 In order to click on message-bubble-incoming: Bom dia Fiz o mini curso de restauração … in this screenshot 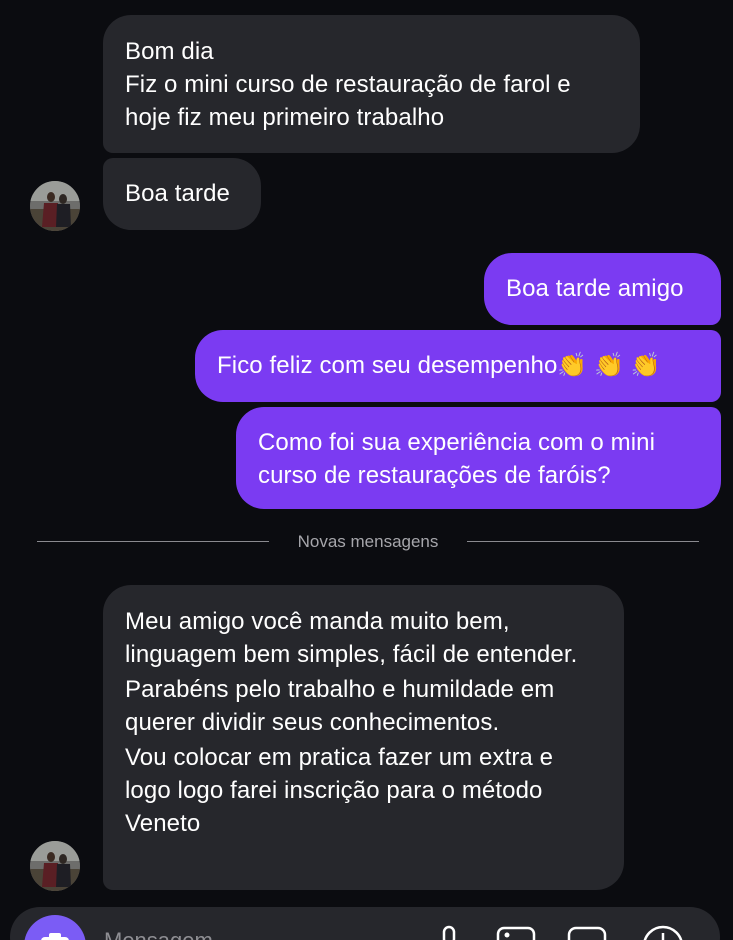, I will do `click(371, 84)`.